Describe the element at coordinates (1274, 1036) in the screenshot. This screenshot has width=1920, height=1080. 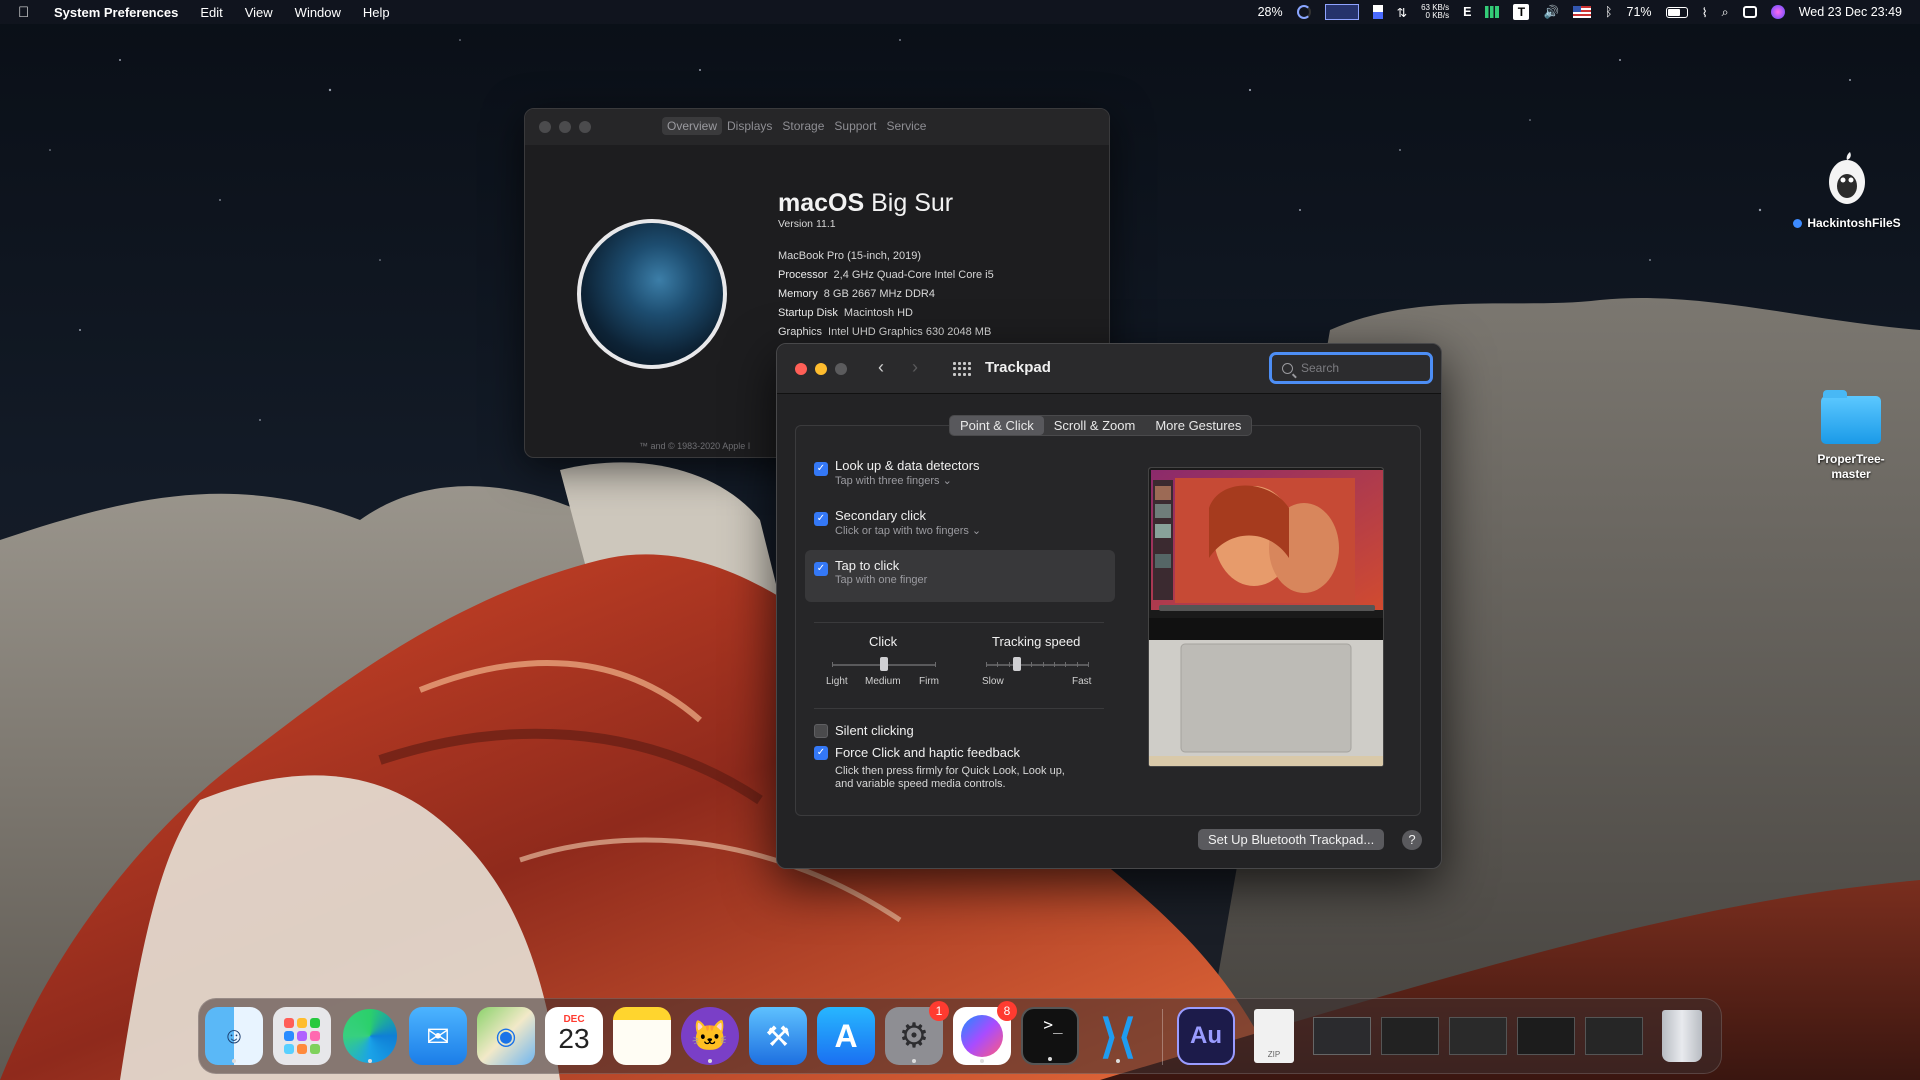
I see `dock-zip-file: ZIP` at that location.